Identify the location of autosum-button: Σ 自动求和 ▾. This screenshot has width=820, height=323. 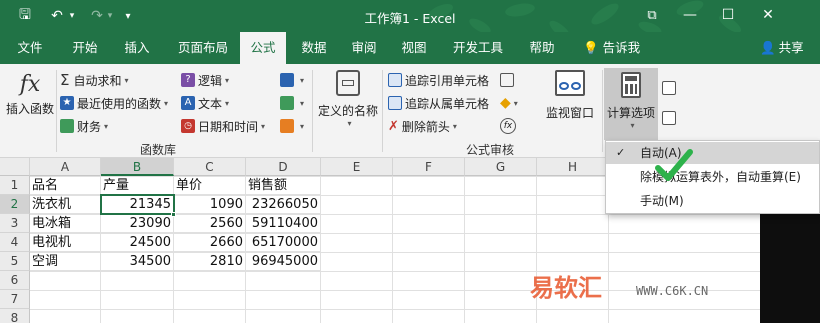
(94, 80).